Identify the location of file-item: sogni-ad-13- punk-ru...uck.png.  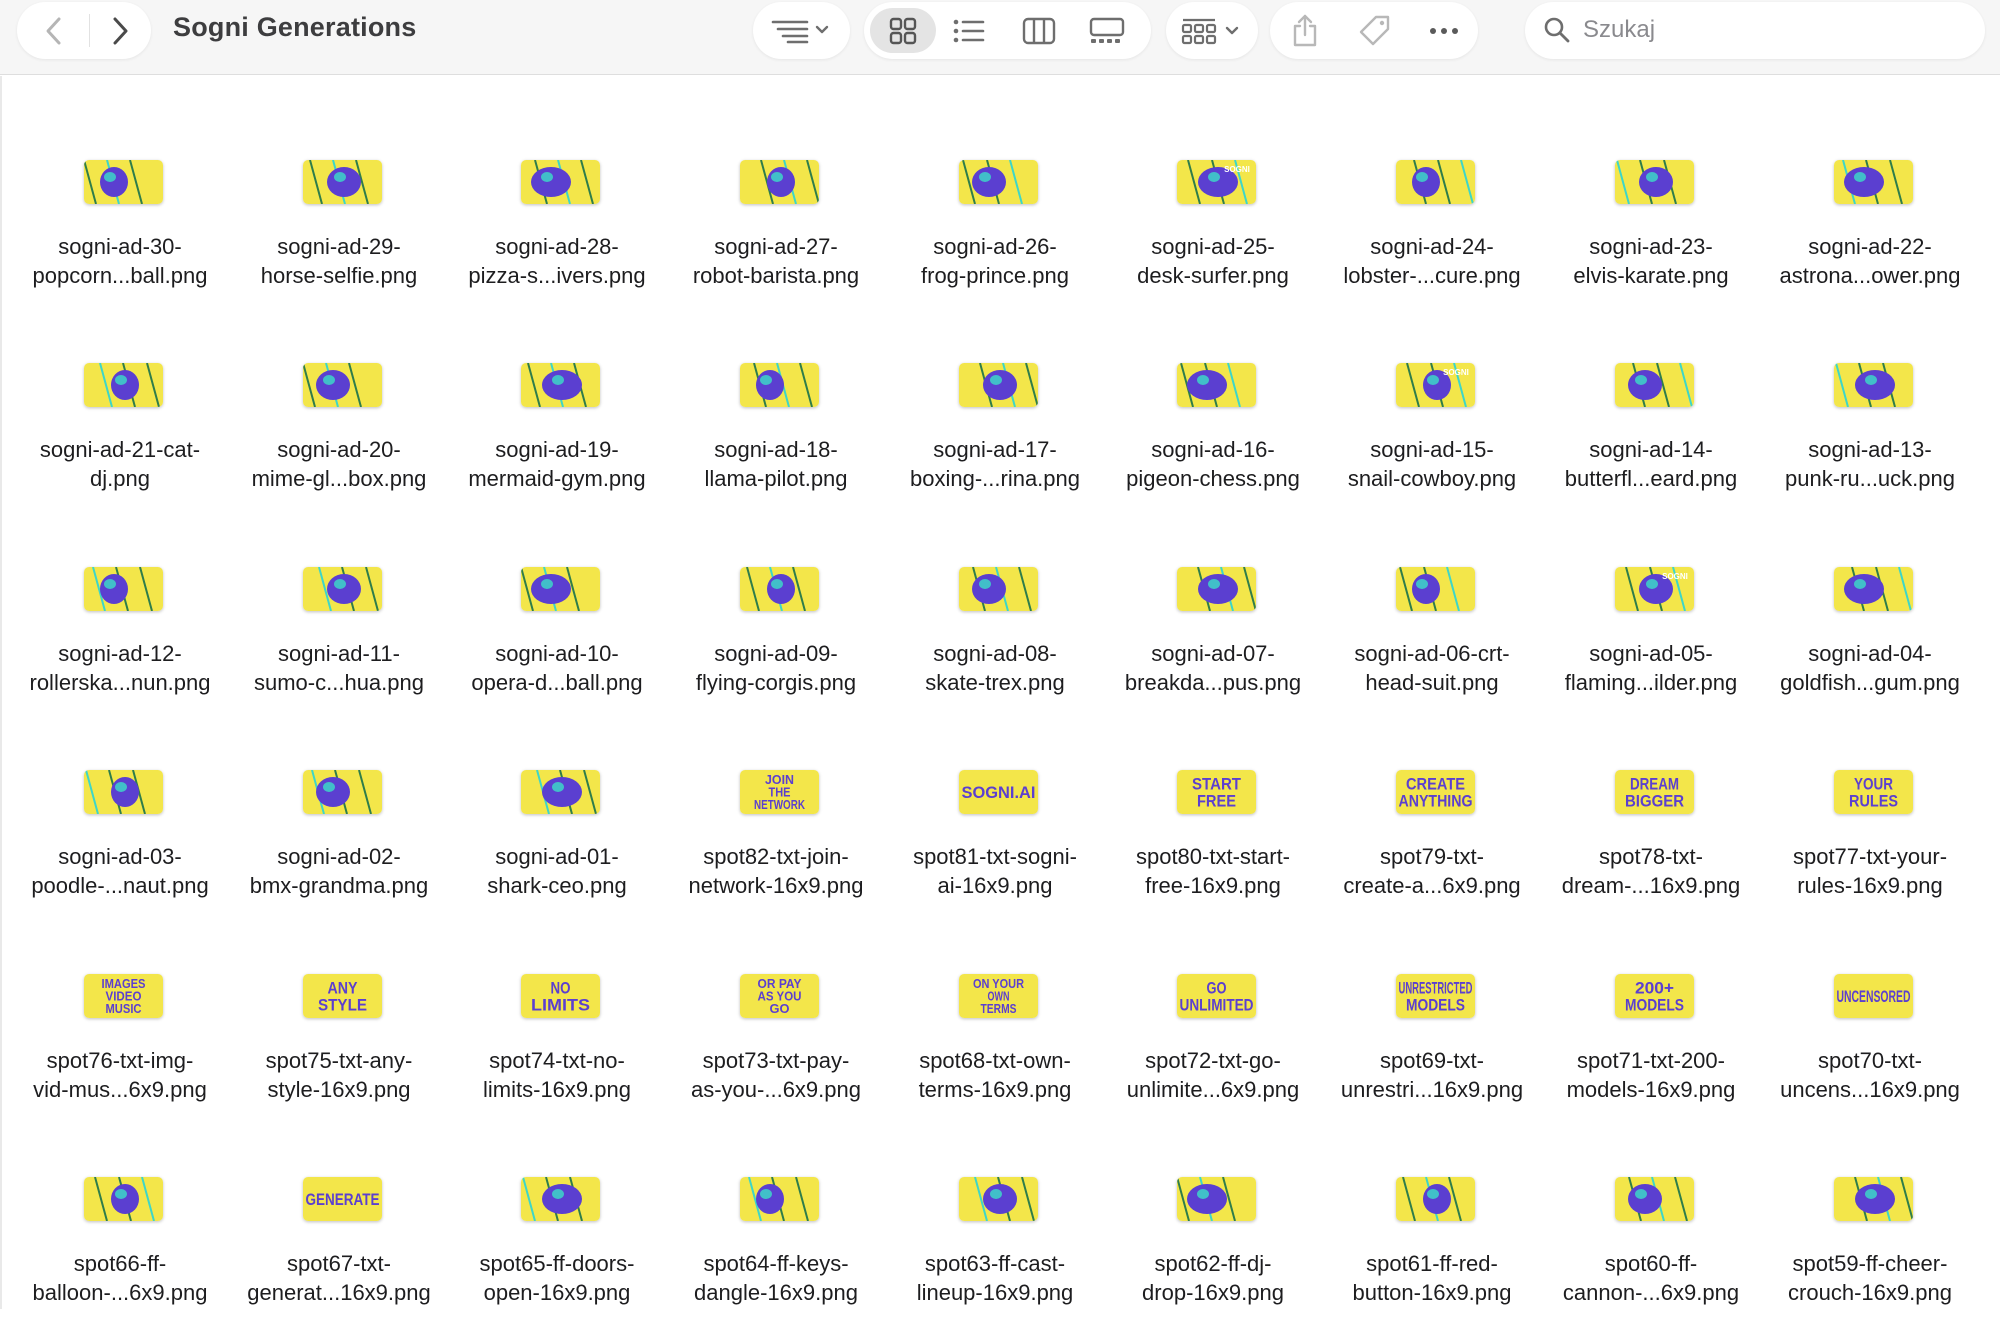
(1870, 414).